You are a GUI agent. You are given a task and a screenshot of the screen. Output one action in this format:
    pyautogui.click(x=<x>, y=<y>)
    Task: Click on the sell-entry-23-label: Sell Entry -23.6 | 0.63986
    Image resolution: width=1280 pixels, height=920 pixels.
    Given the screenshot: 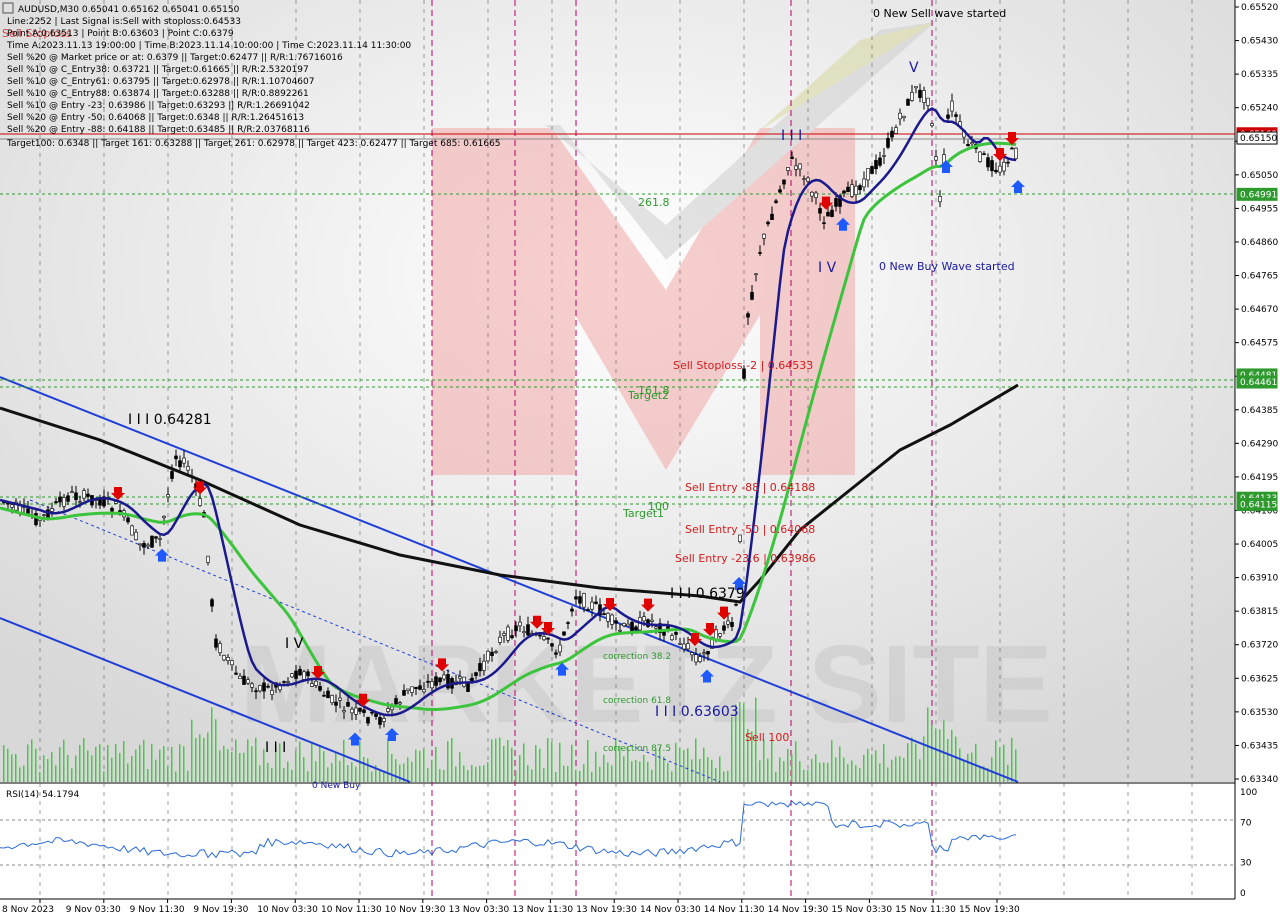 What is the action you would take?
    pyautogui.click(x=745, y=558)
    